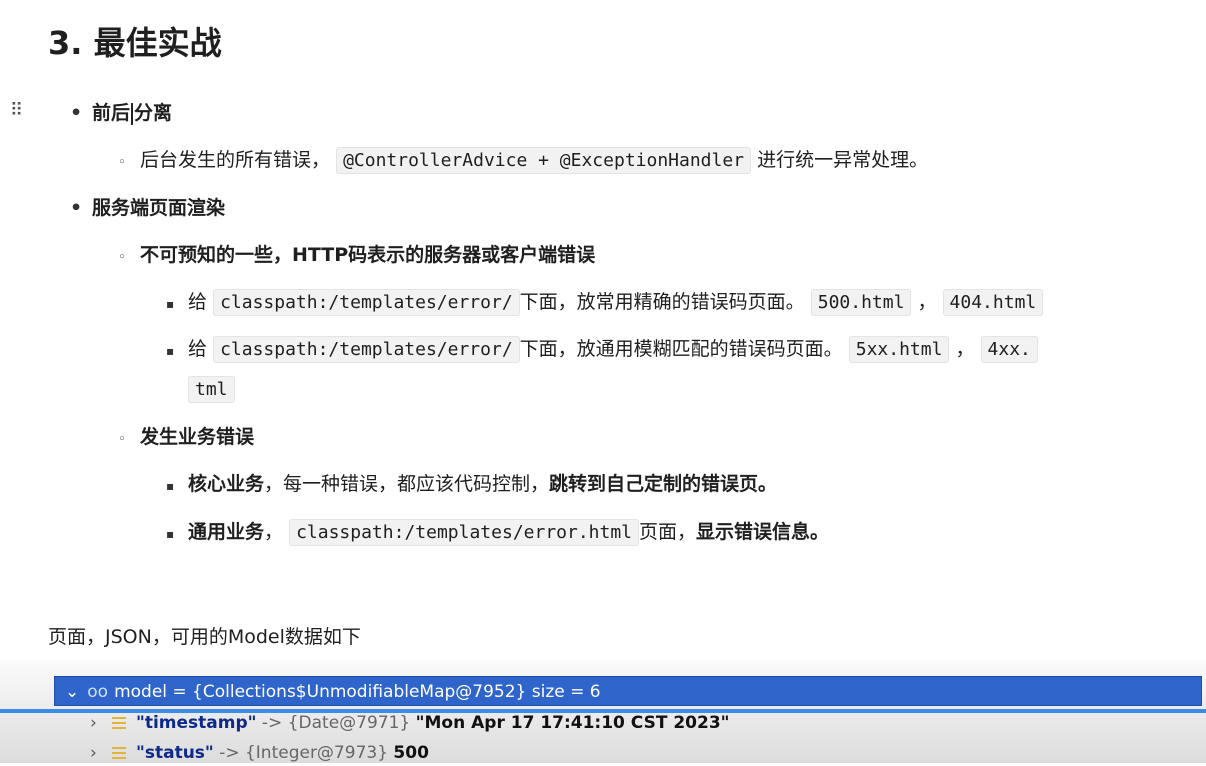 Image resolution: width=1206 pixels, height=766 pixels. I want to click on inline-code: tml, so click(211, 389).